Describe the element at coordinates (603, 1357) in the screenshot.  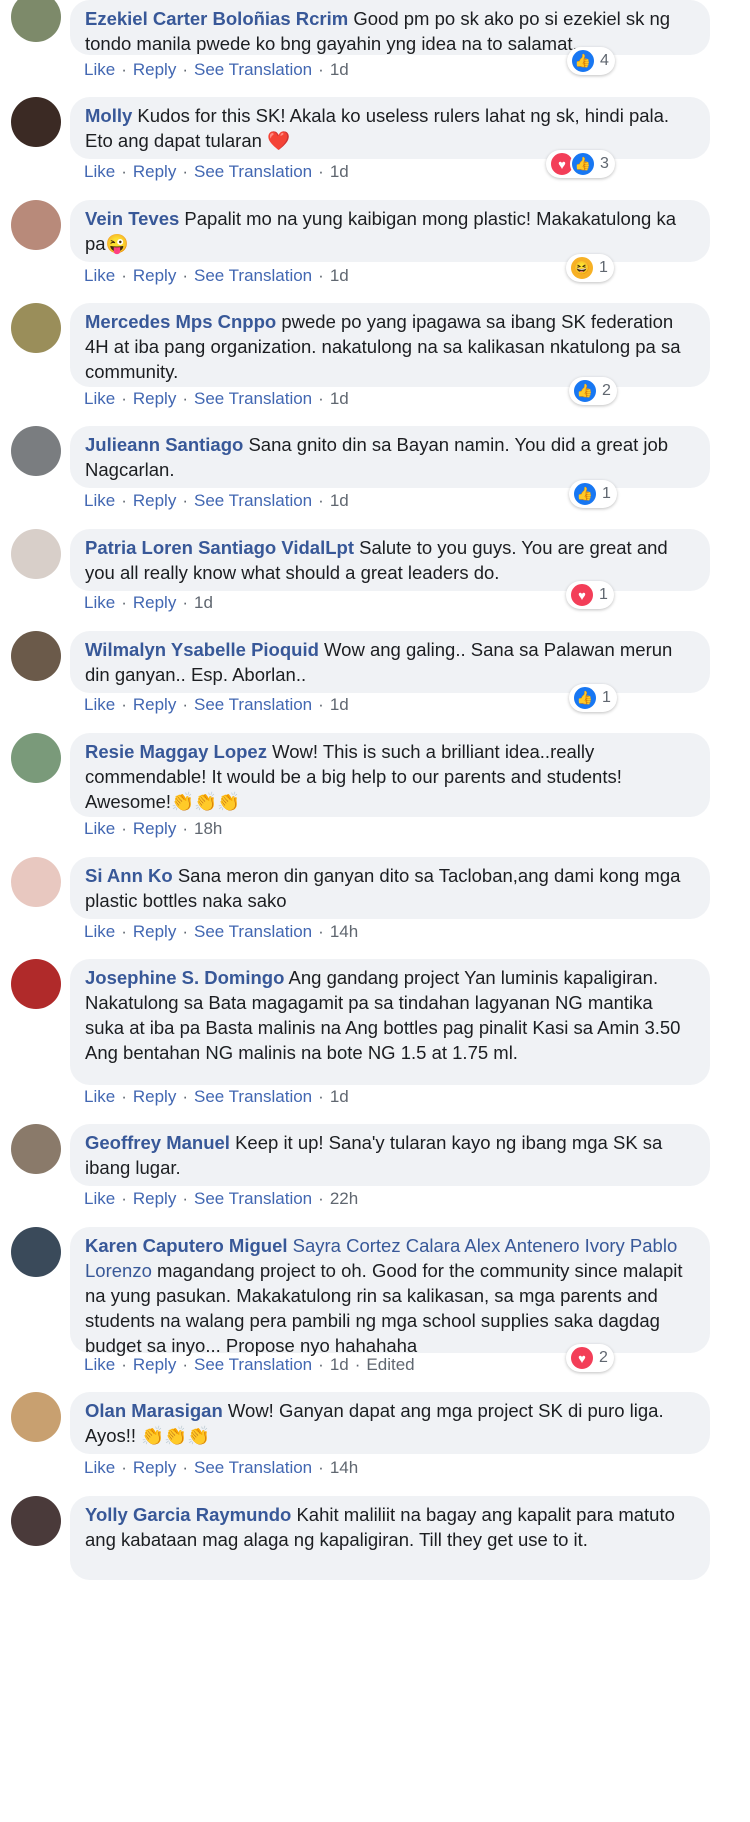
I see `reaction-count: 2` at that location.